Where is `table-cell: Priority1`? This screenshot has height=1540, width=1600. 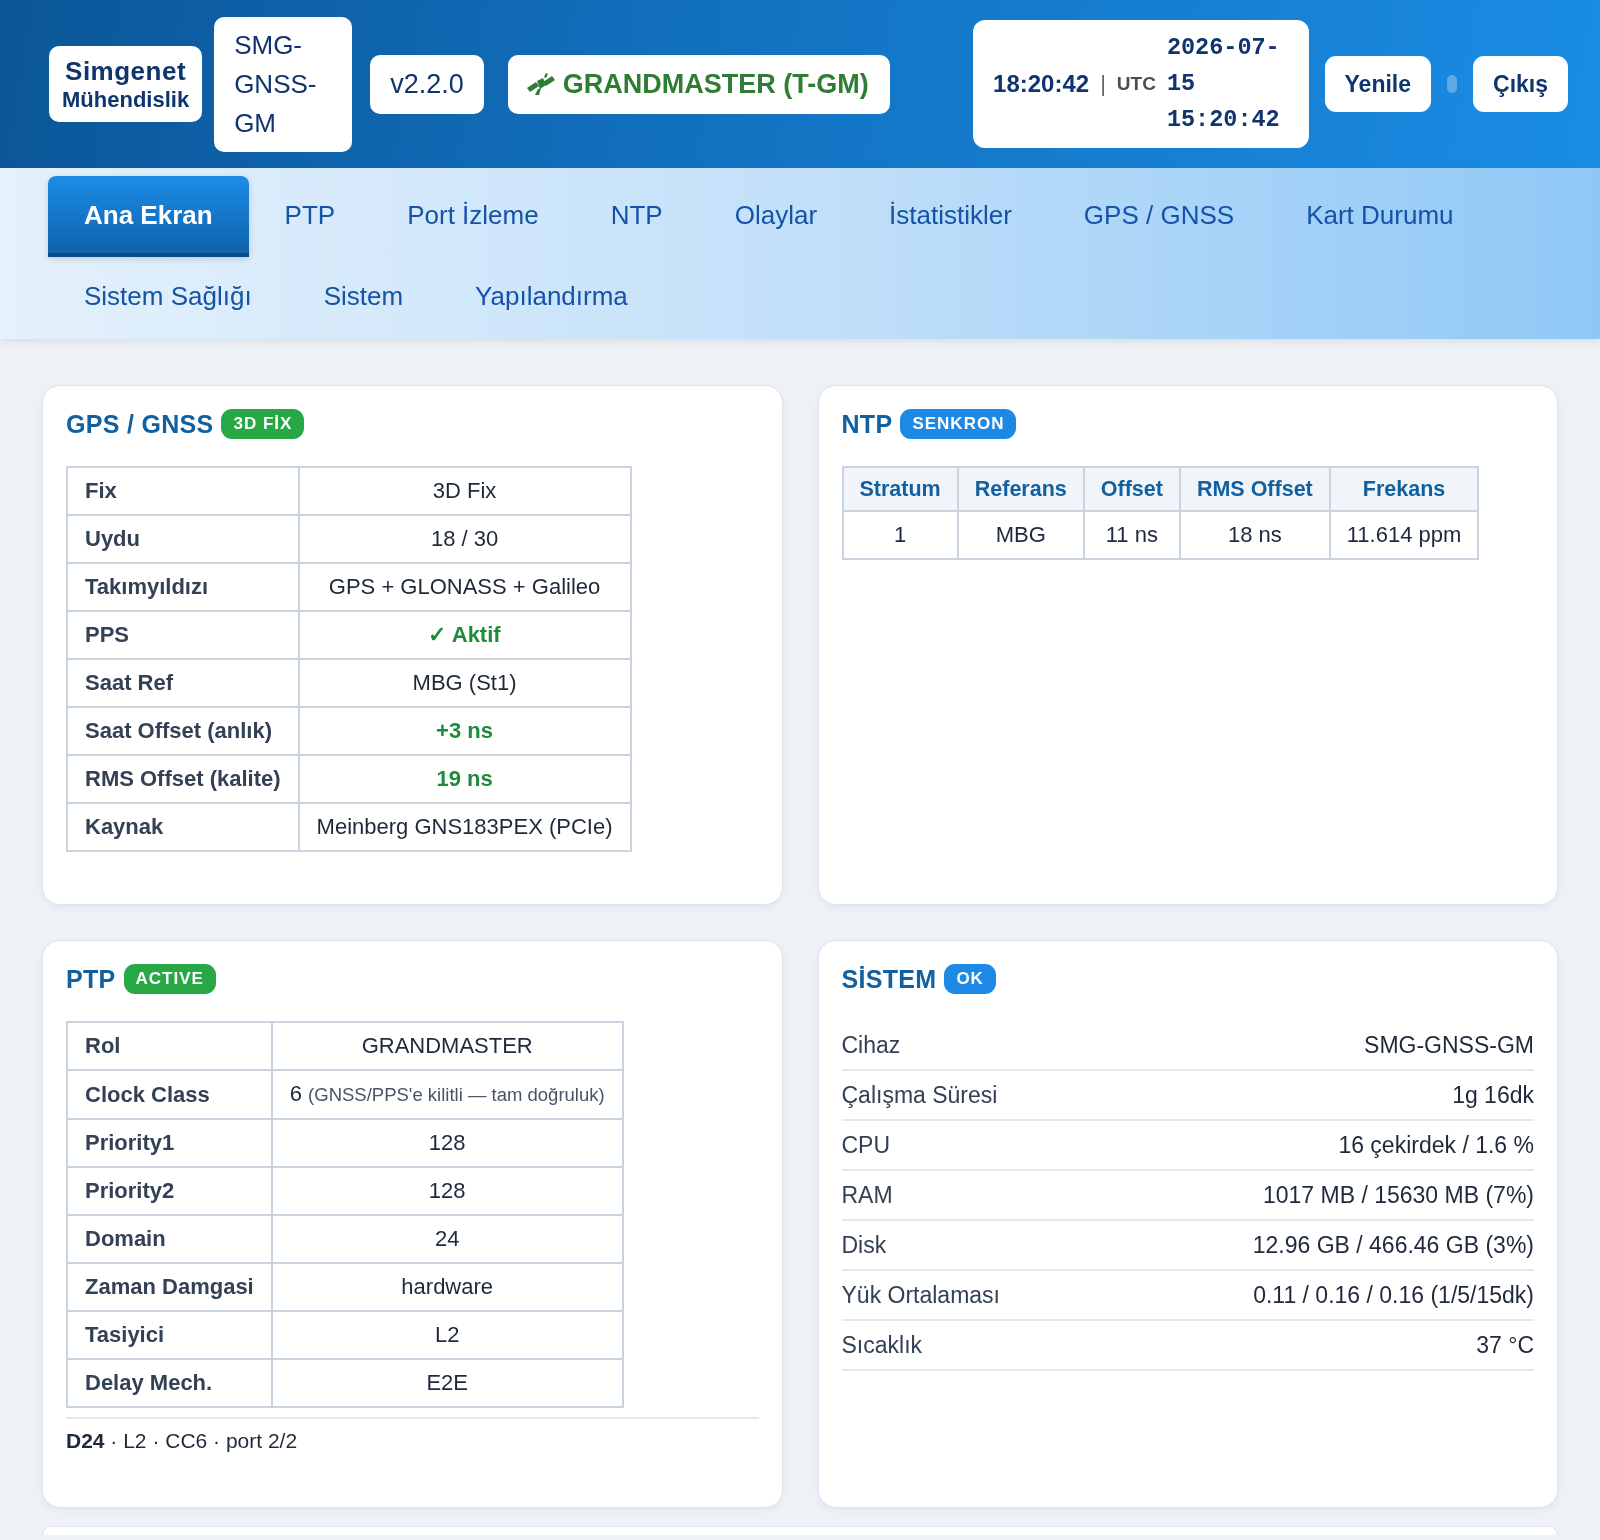 table-cell: Priority1 is located at coordinates (169, 1143).